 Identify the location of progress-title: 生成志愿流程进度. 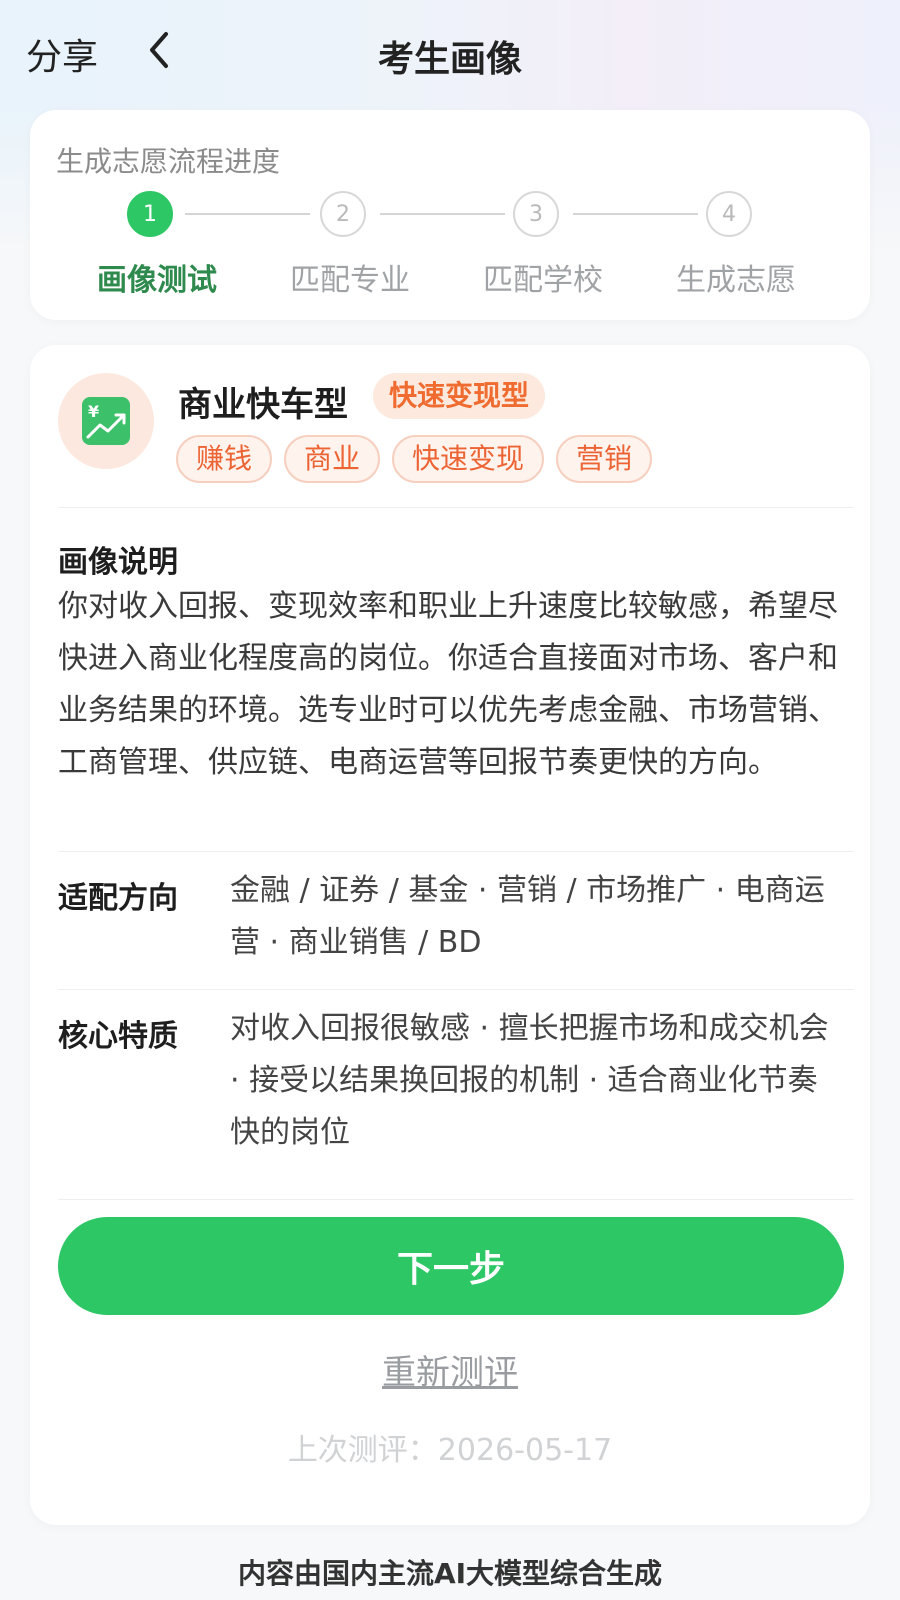
(168, 161).